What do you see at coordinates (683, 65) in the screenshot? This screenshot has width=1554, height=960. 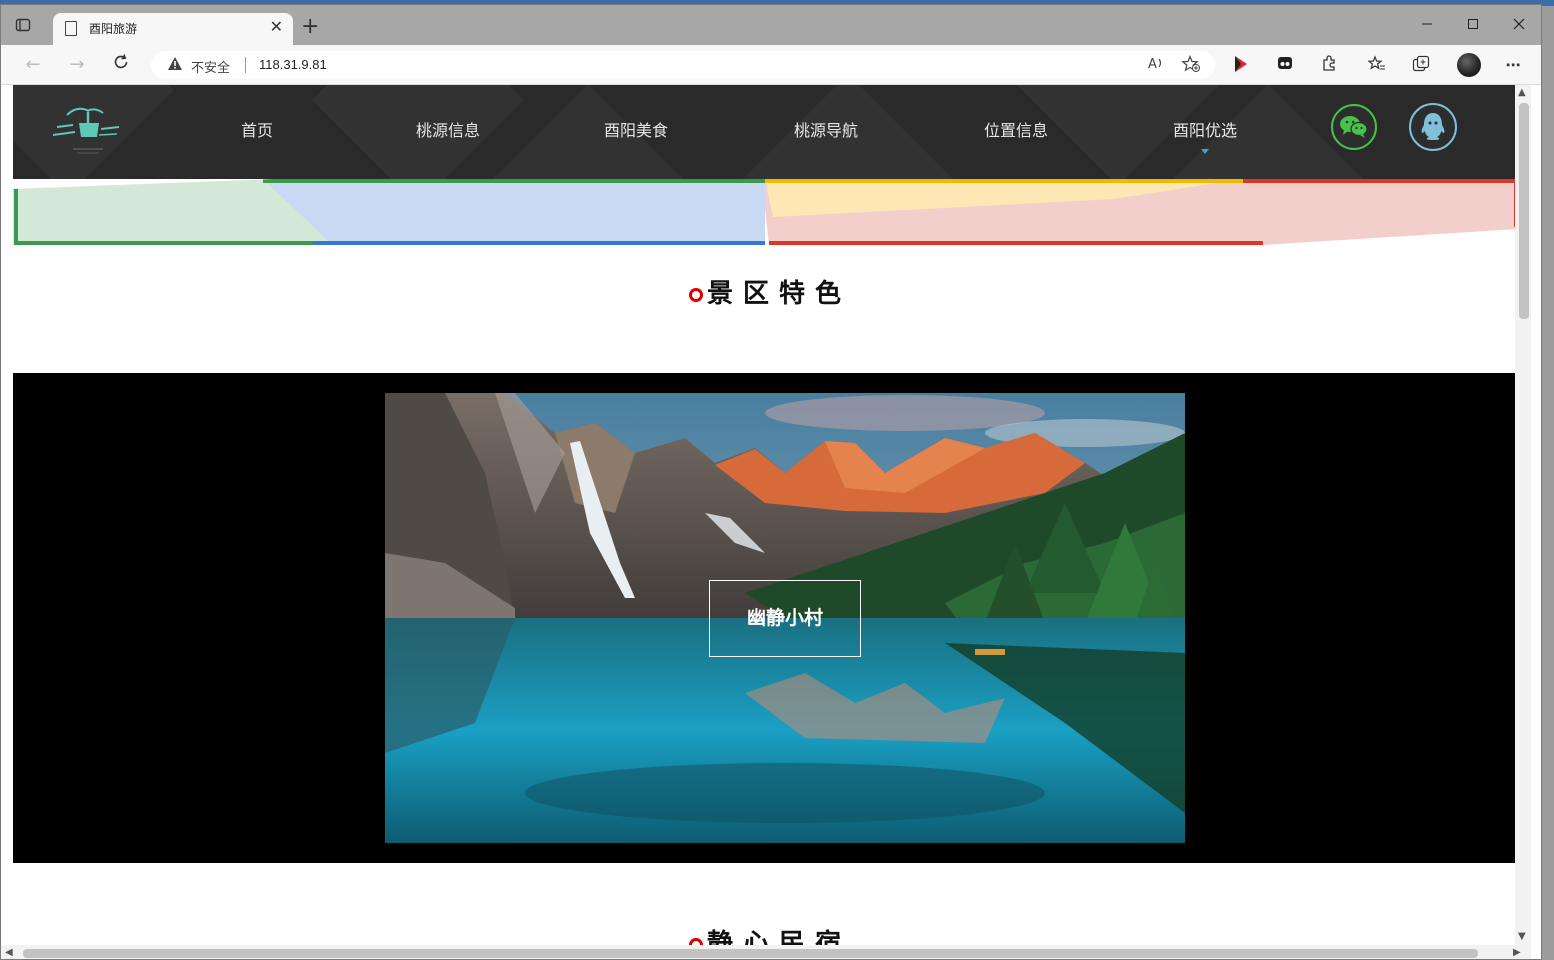 I see `address-bar: 不安全 118.31.9.81 A` at bounding box center [683, 65].